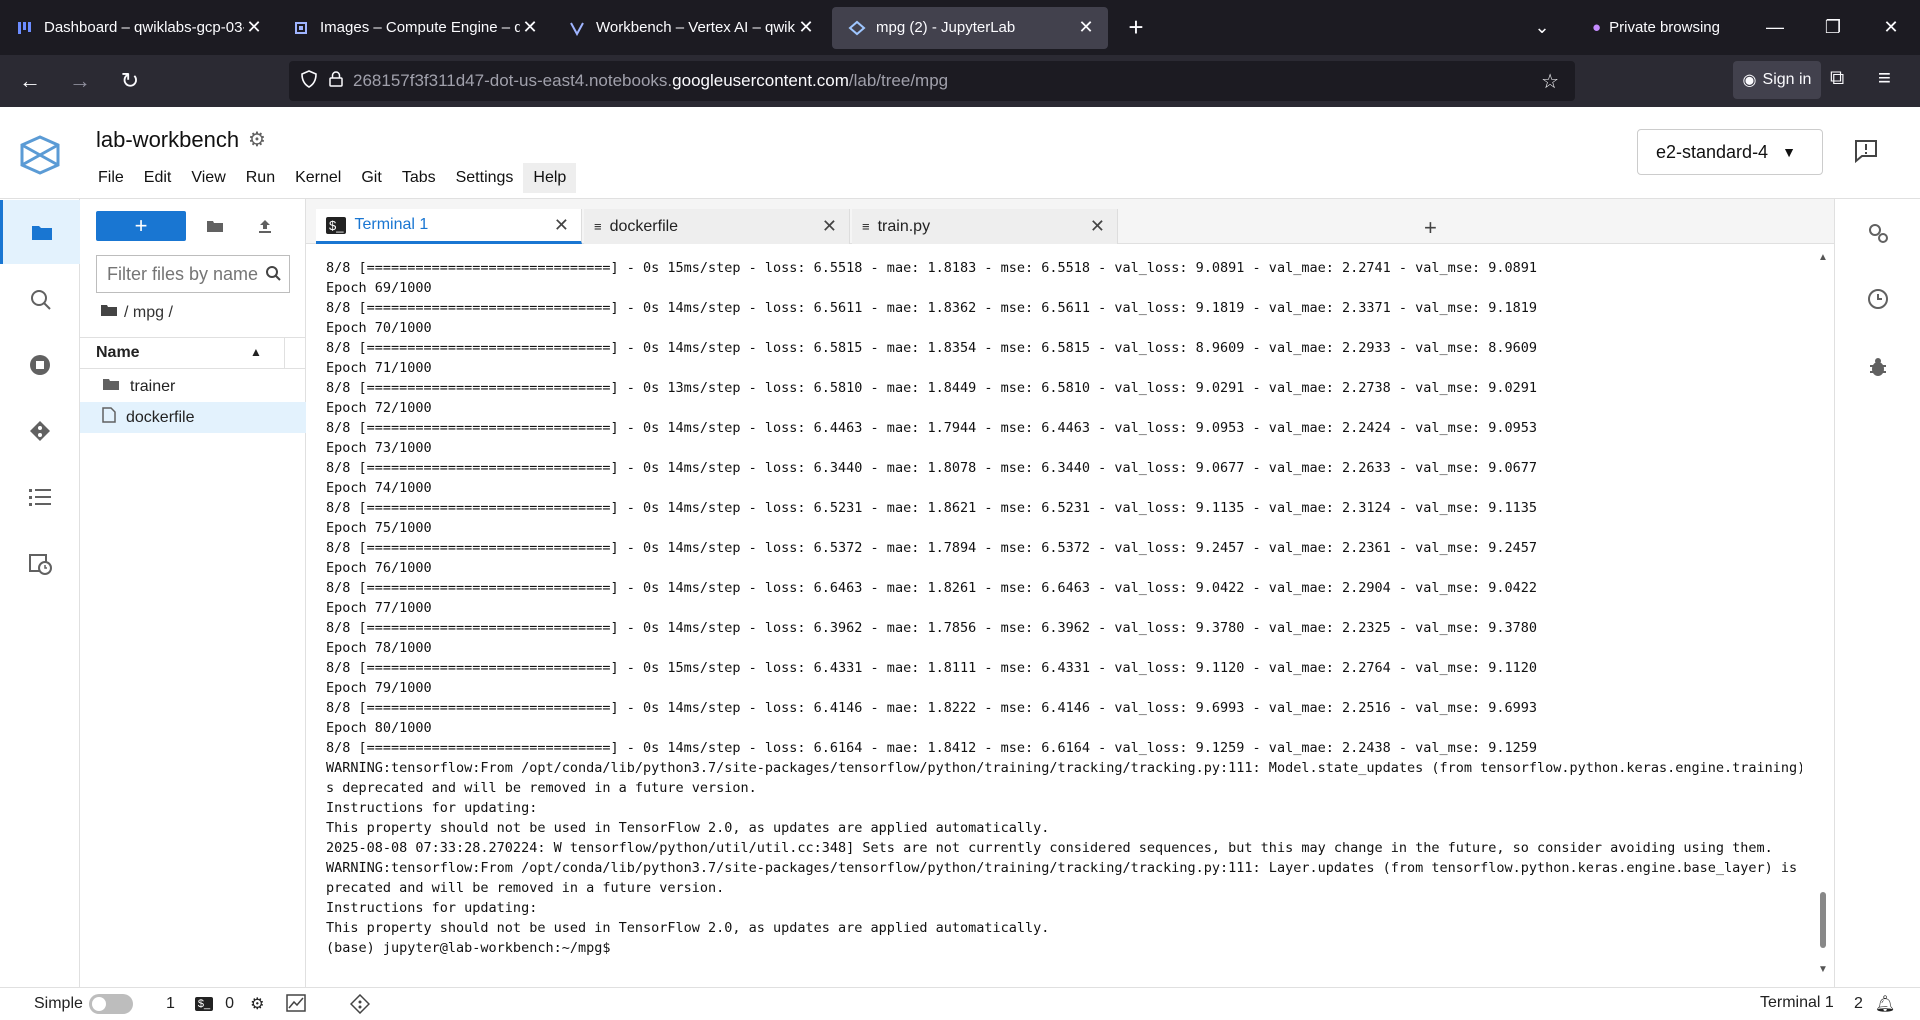 The image size is (1920, 1020). I want to click on scrollbar-thumb, so click(1823, 920).